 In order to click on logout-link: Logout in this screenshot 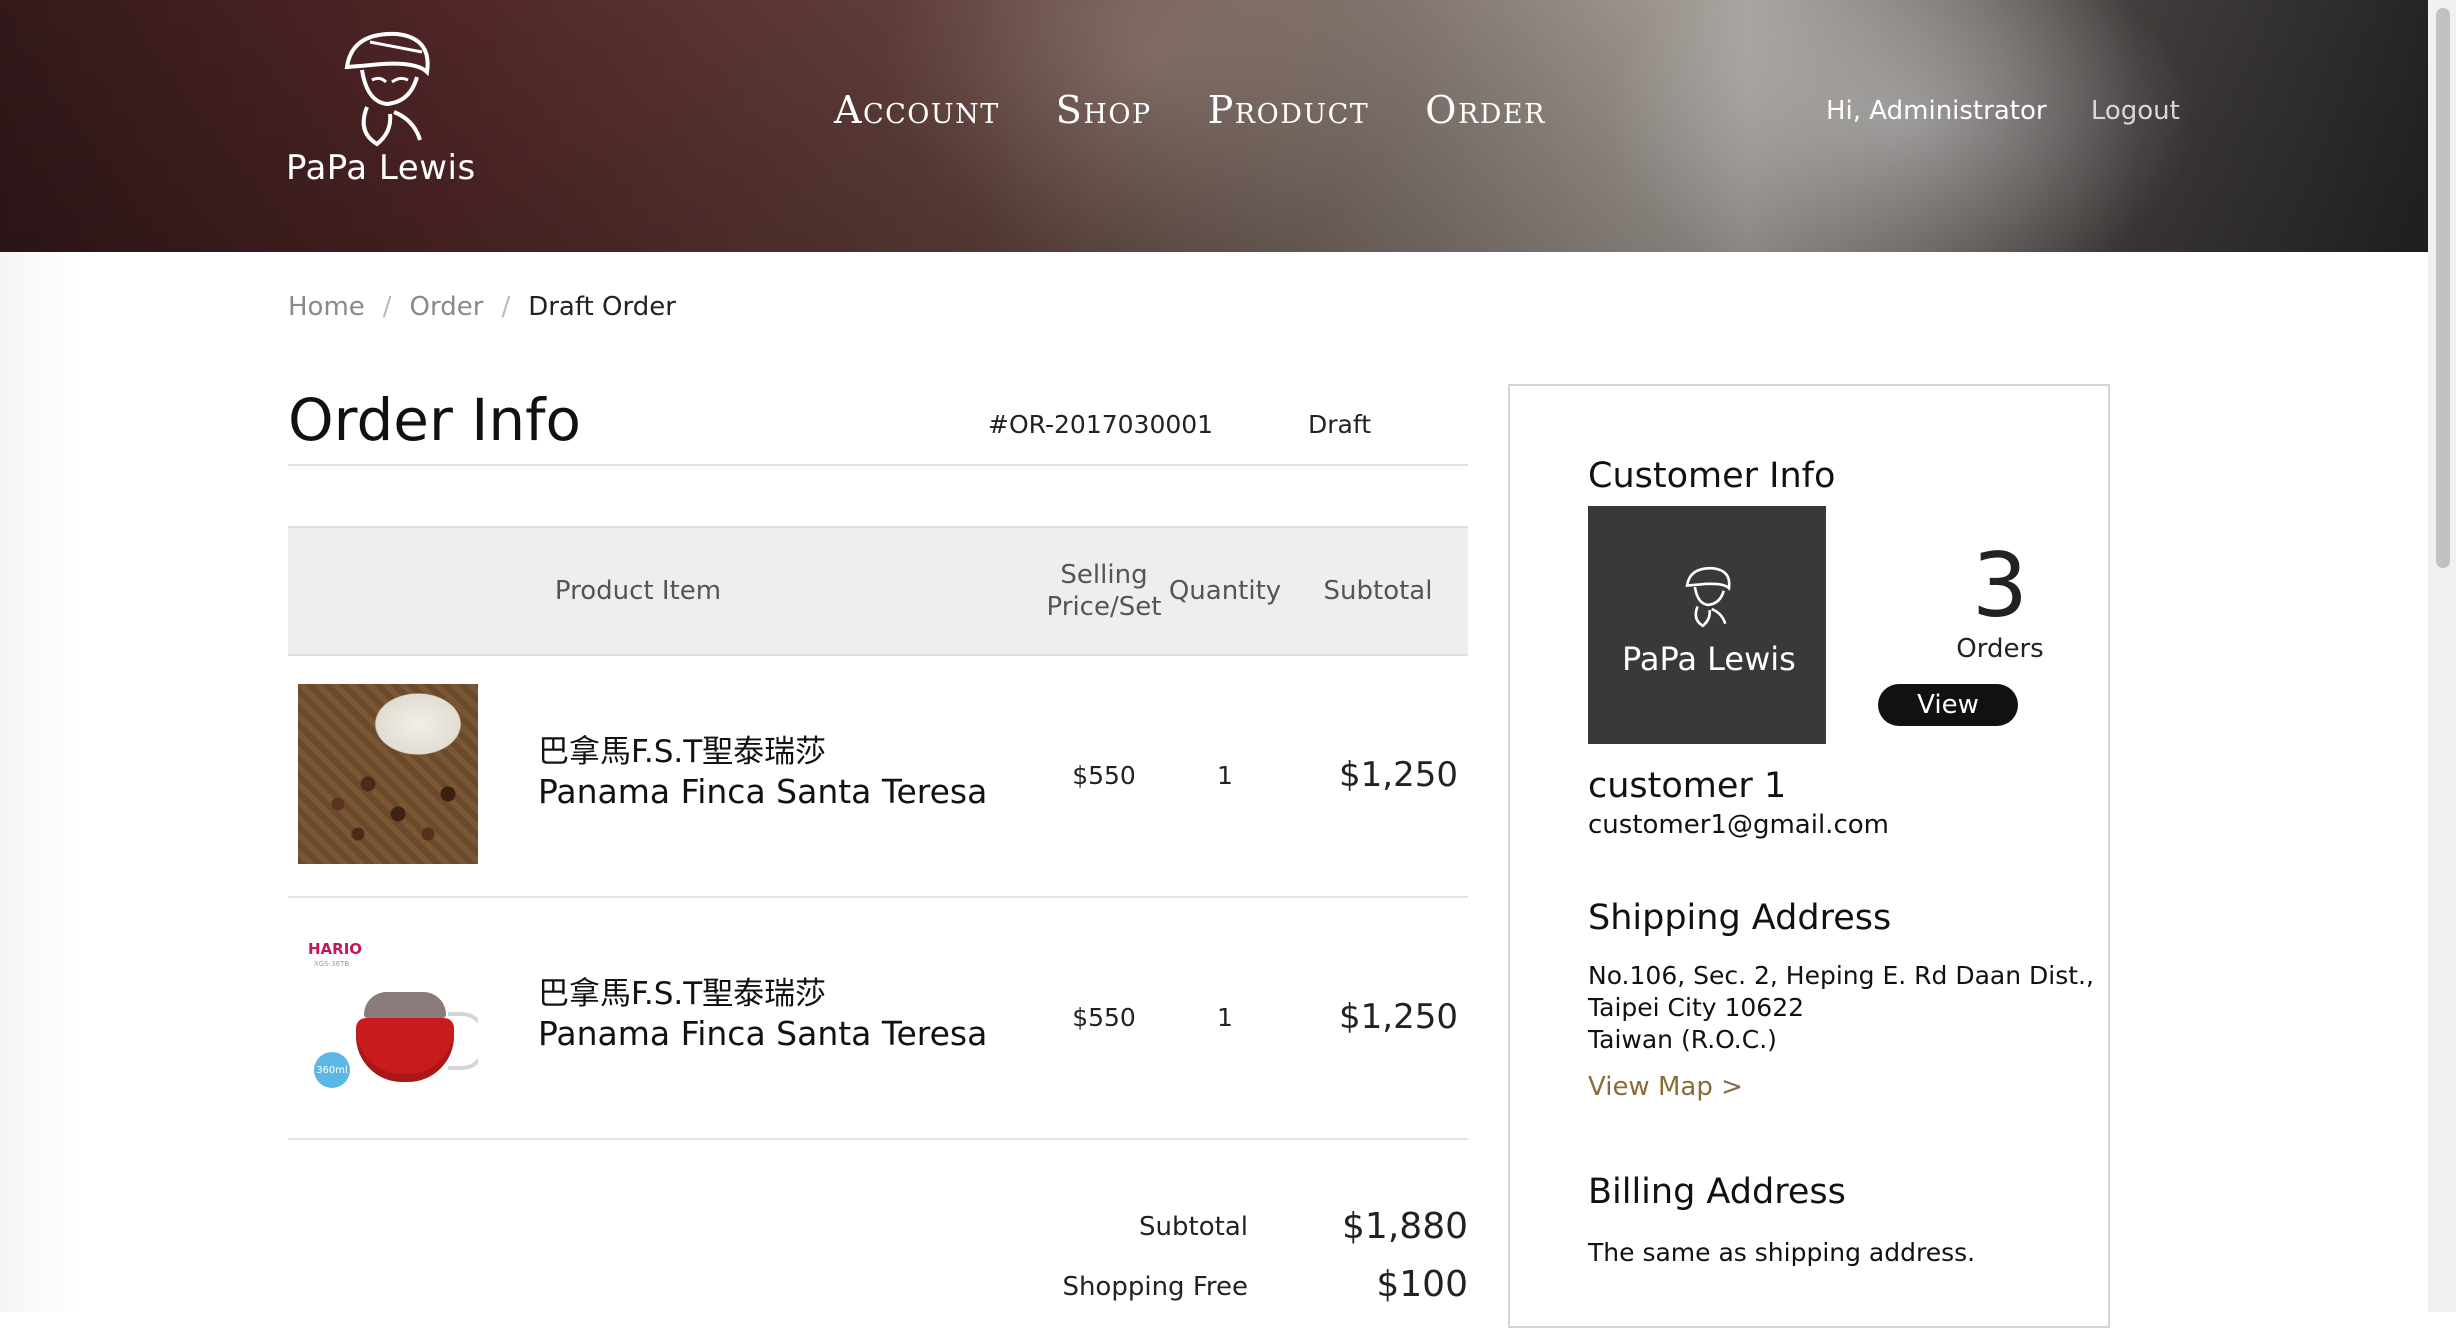, I will do `click(2135, 111)`.